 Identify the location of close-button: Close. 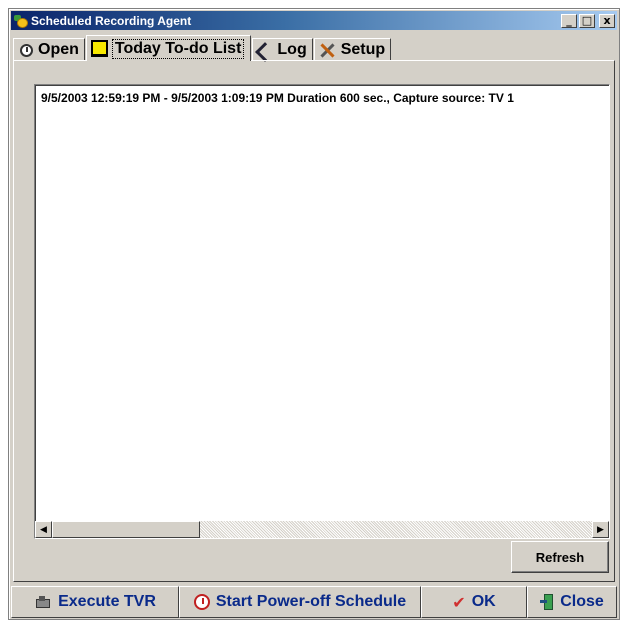
(572, 602).